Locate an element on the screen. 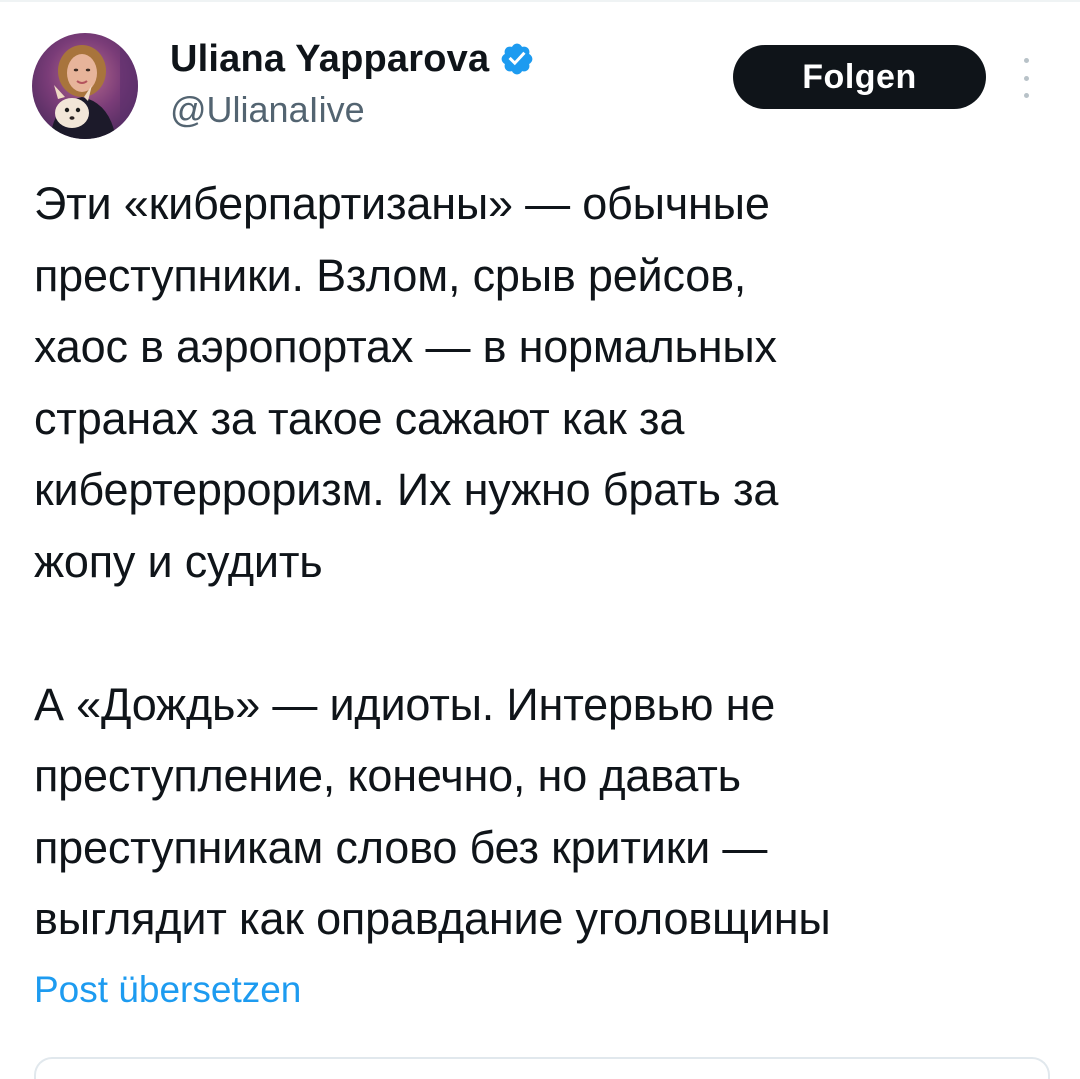  verified-badge-icon is located at coordinates (517, 59).